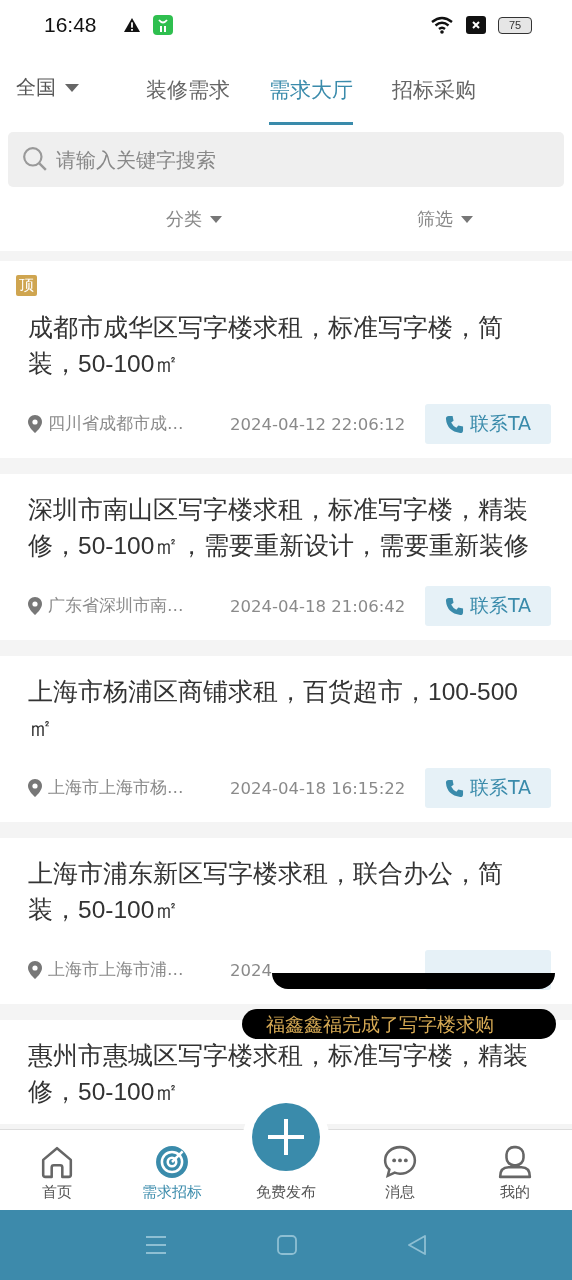  Describe the element at coordinates (251, 970) in the screenshot. I see `date-text: 2024` at that location.